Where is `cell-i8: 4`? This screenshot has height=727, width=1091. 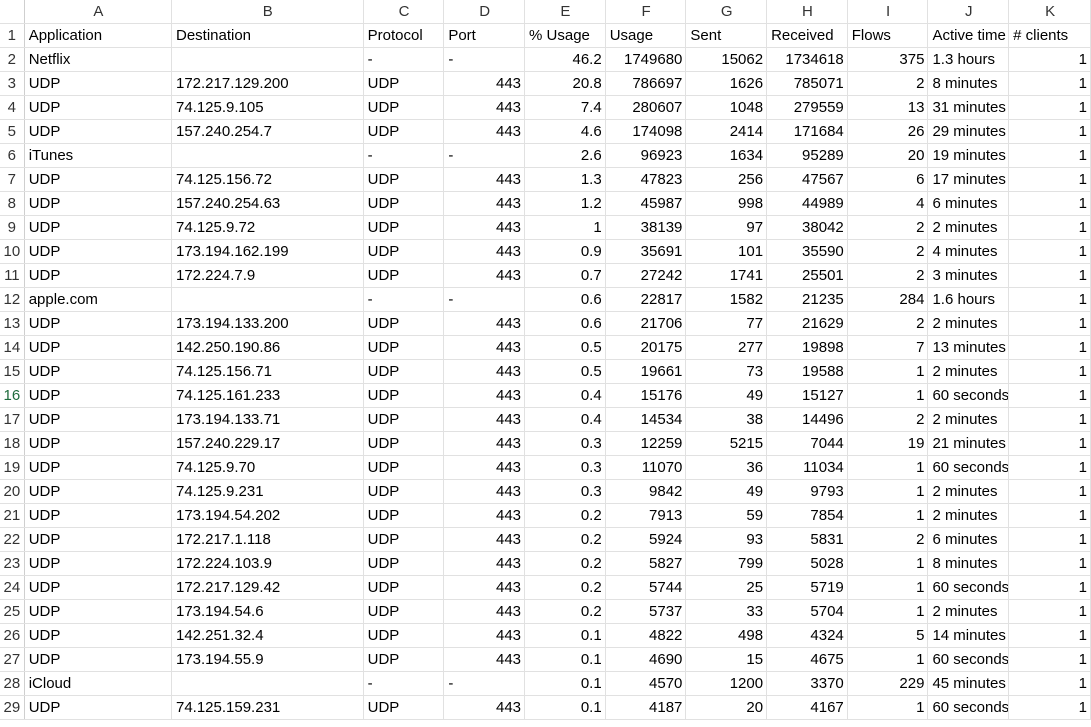
cell-i8: 4 is located at coordinates (888, 203).